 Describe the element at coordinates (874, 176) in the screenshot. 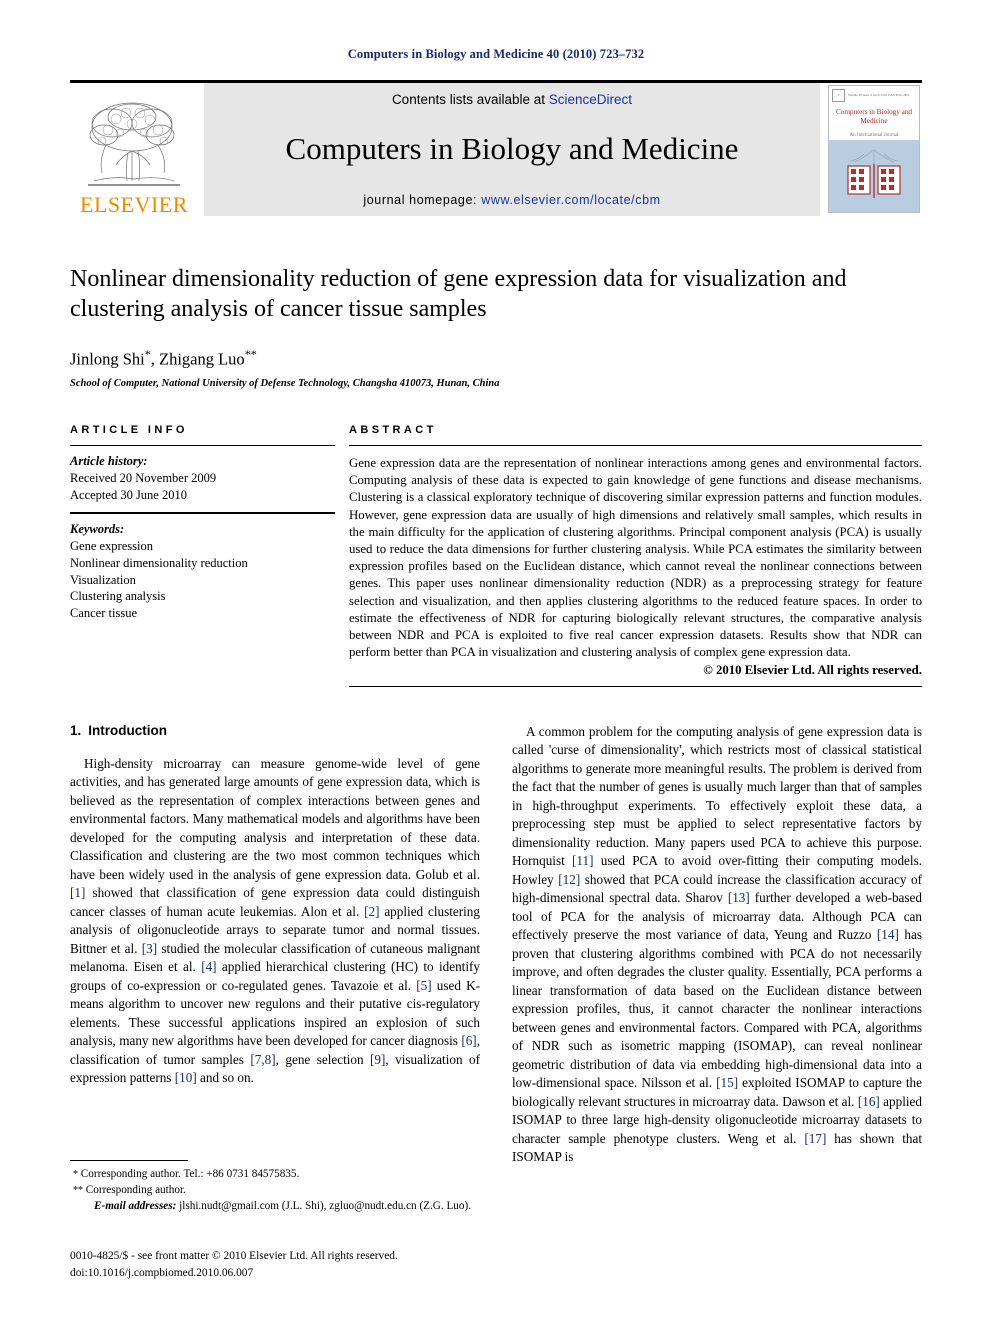

I see `cover-illustration` at that location.